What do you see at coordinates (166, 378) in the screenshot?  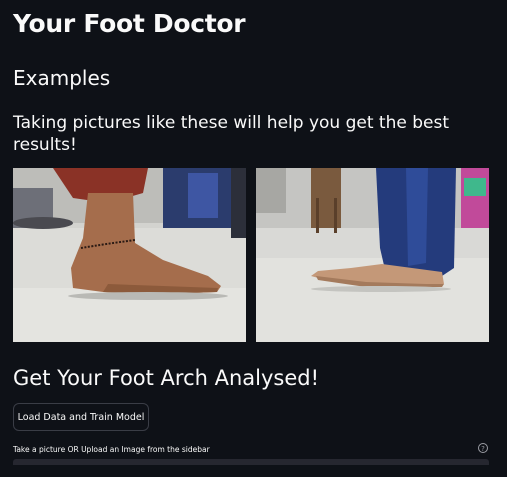 I see `analyse-heading: Get Your Foot Arch Analysed!` at bounding box center [166, 378].